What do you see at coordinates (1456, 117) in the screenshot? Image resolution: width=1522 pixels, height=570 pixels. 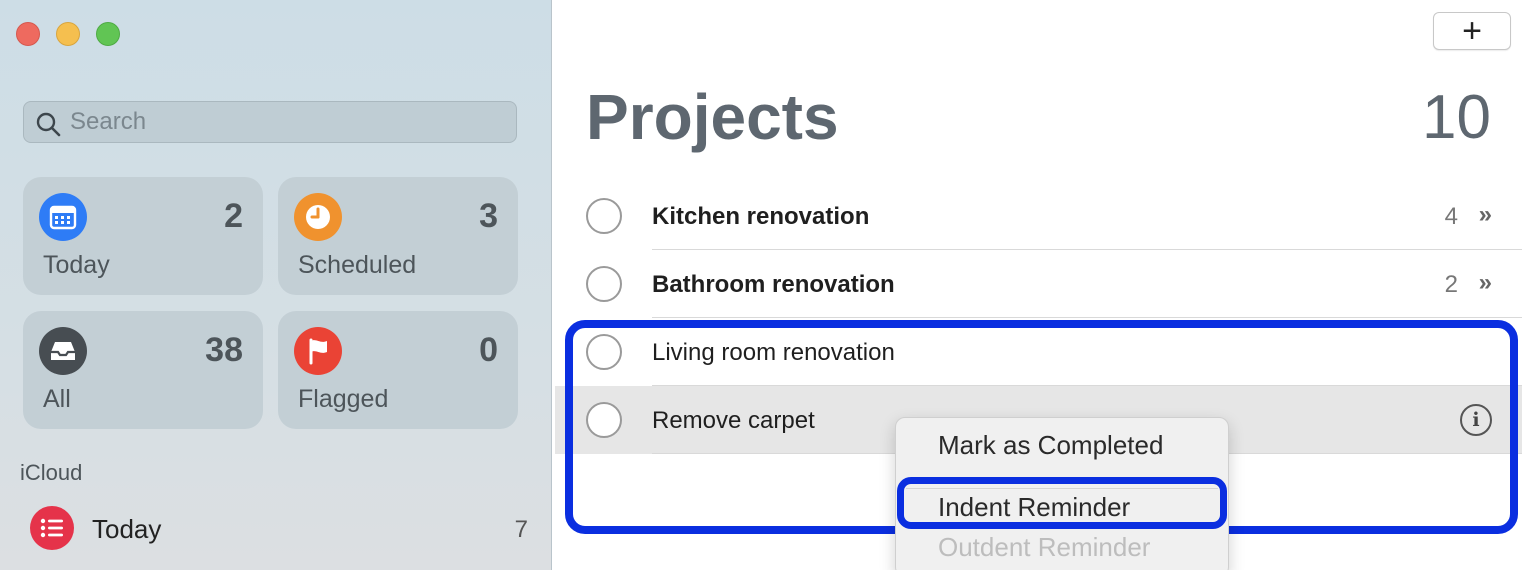 I see `list-count: 10` at bounding box center [1456, 117].